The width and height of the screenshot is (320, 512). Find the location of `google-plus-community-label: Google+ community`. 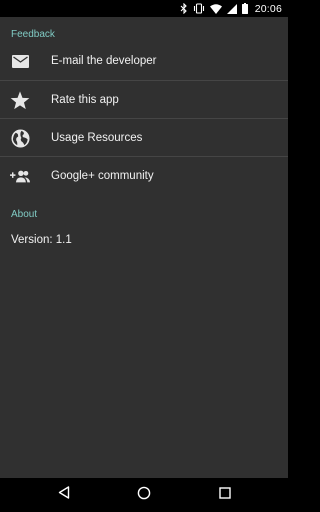

google-plus-community-label: Google+ community is located at coordinates (102, 176).